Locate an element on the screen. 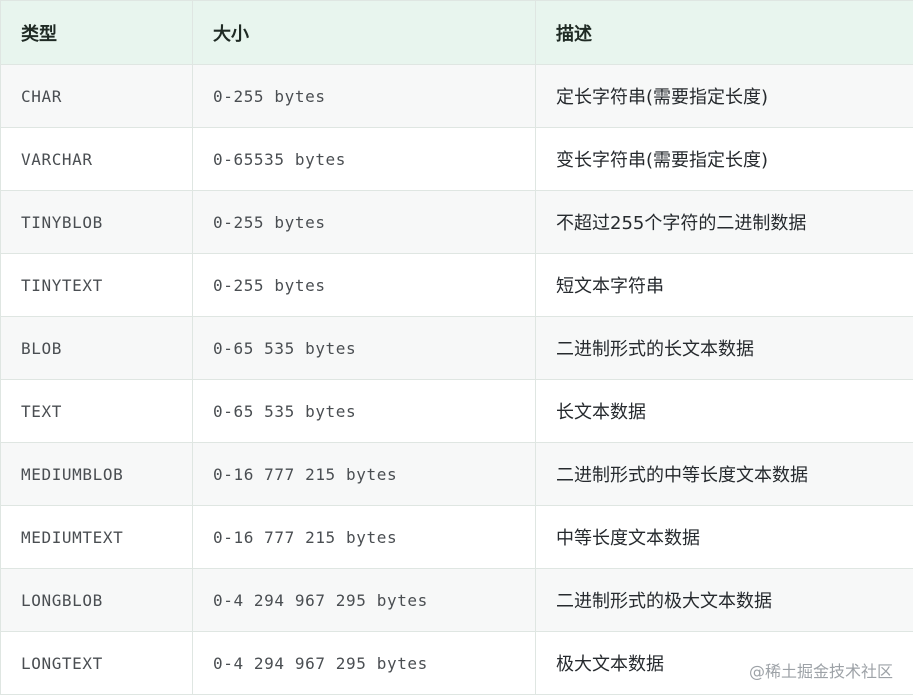 The width and height of the screenshot is (913, 700). header-type: 类型 is located at coordinates (96, 32).